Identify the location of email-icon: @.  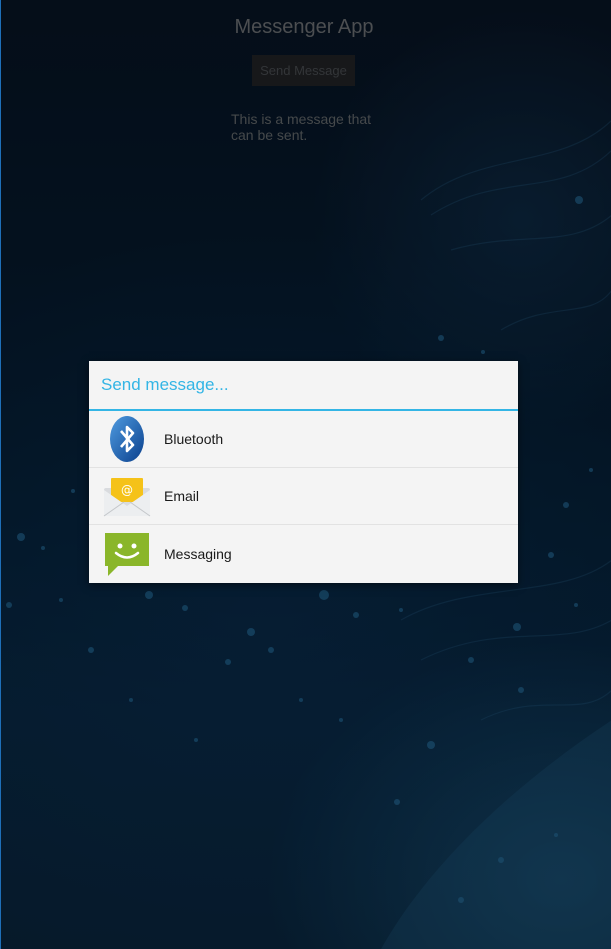
(126, 496).